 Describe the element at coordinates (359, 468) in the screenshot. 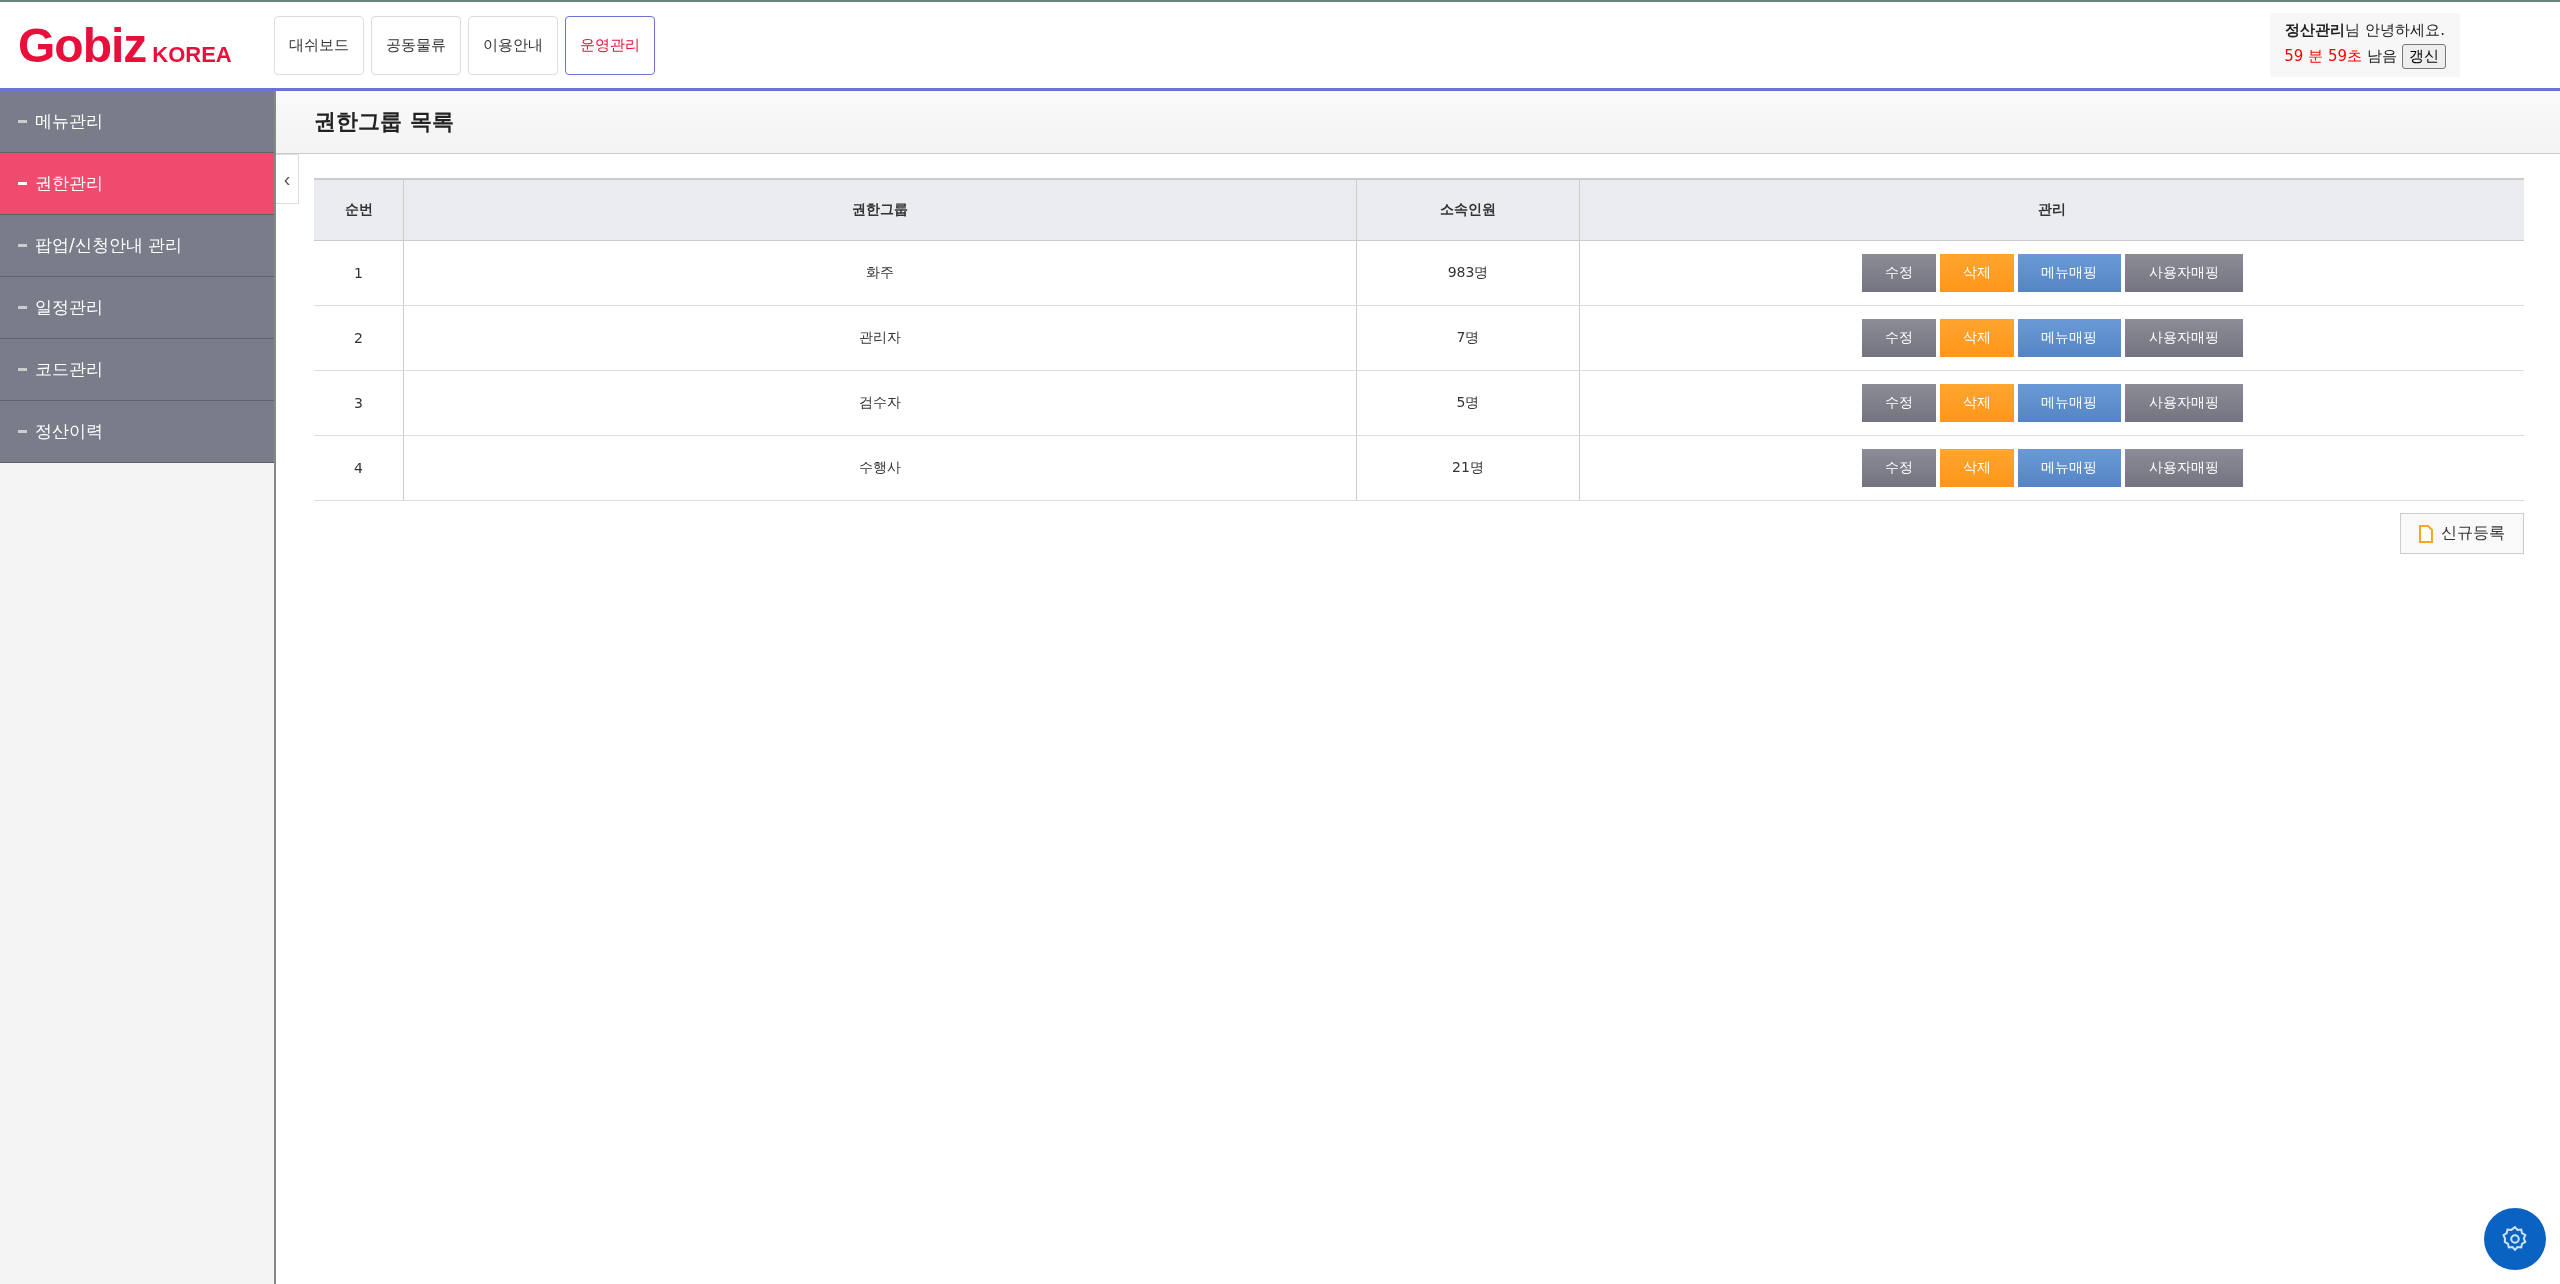

I see `table-cell: 4` at that location.